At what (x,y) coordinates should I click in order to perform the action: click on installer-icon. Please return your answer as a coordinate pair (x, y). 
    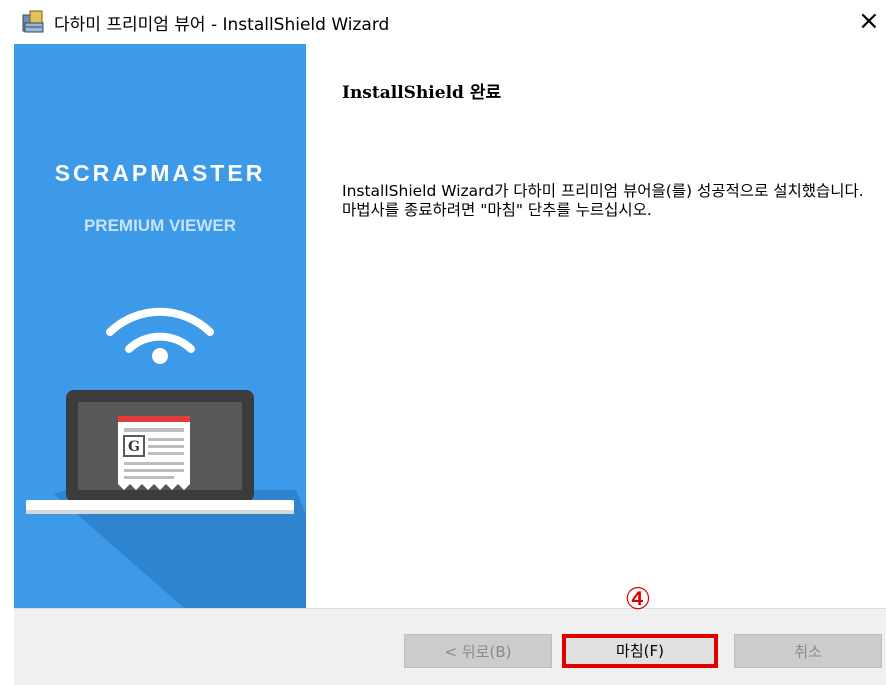
    Looking at the image, I should click on (33, 21).